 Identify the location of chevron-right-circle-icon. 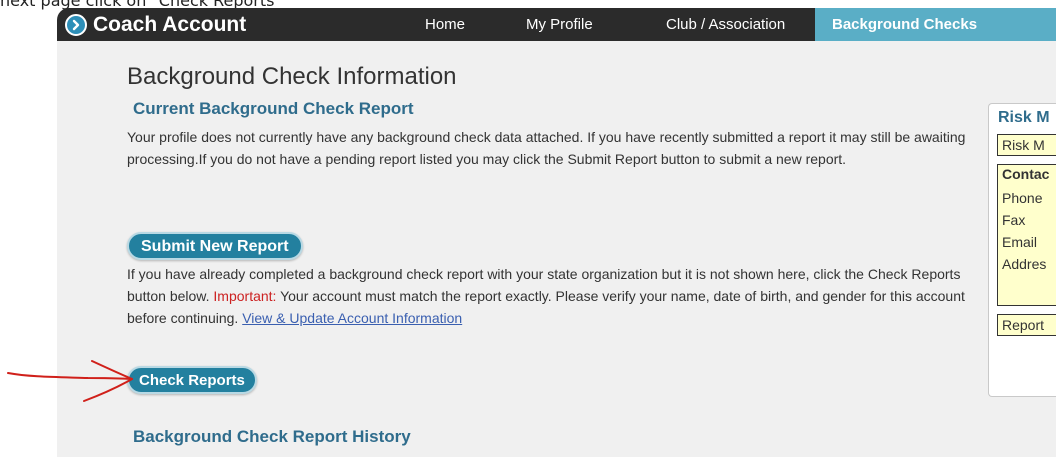
(76, 24).